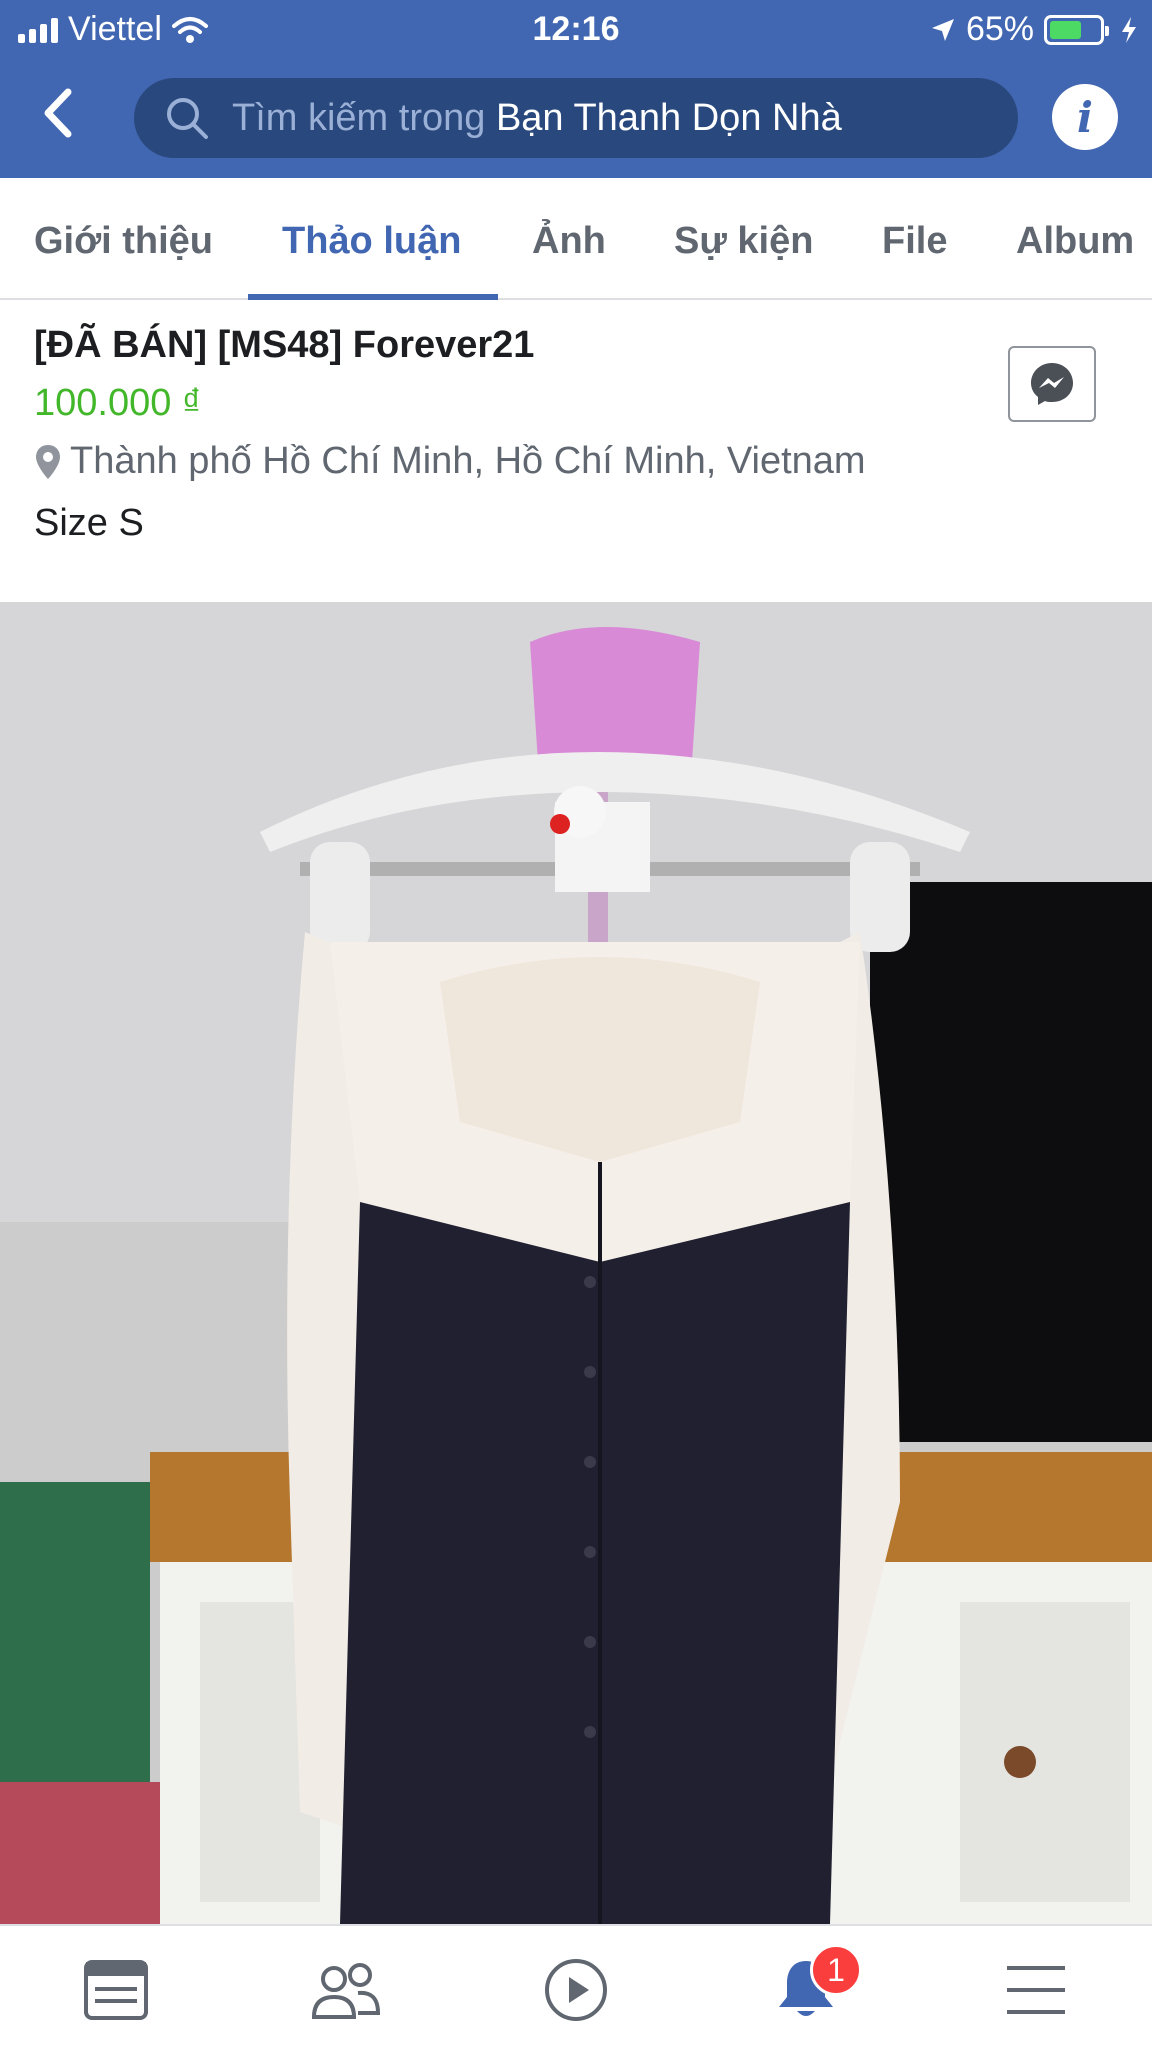 This screenshot has width=1152, height=2048. I want to click on watch-icon, so click(576, 1990).